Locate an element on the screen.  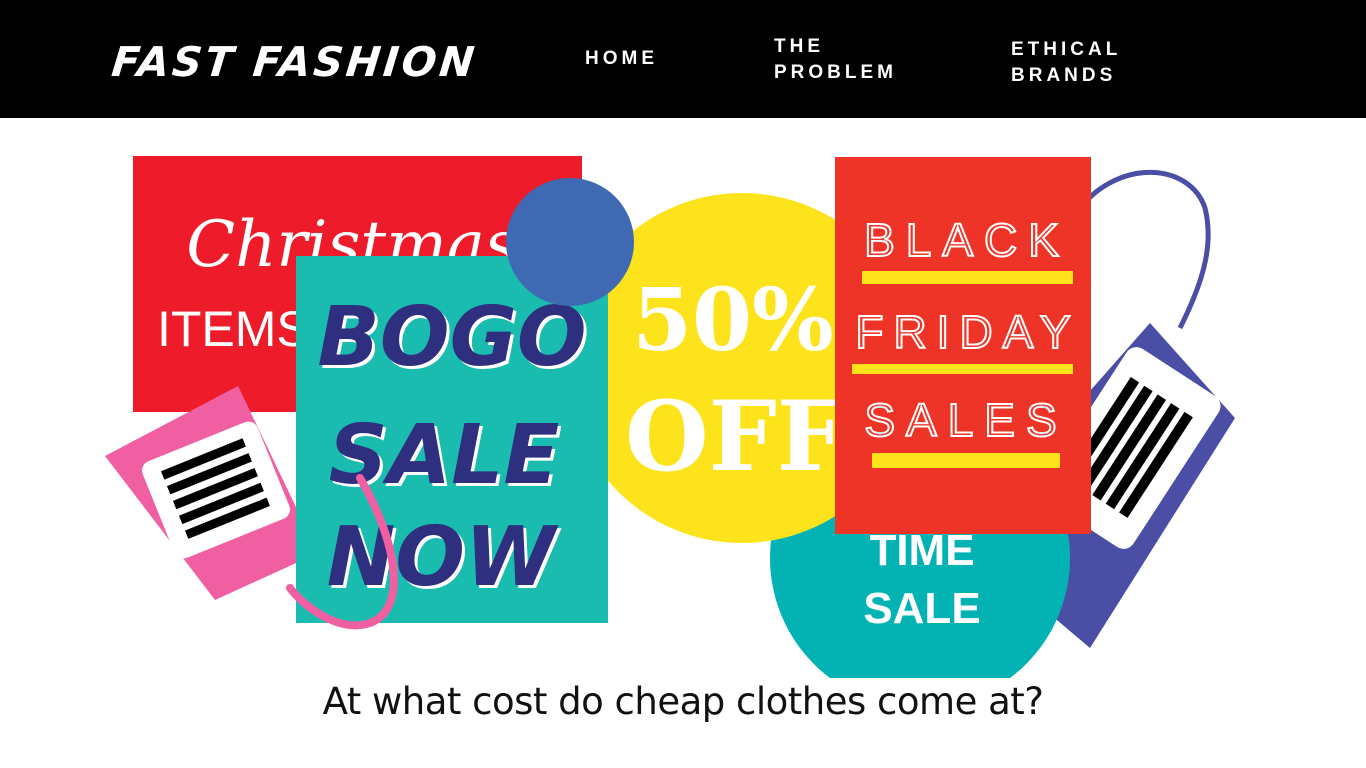
site-logo: FAST FASHION is located at coordinates (294, 62).